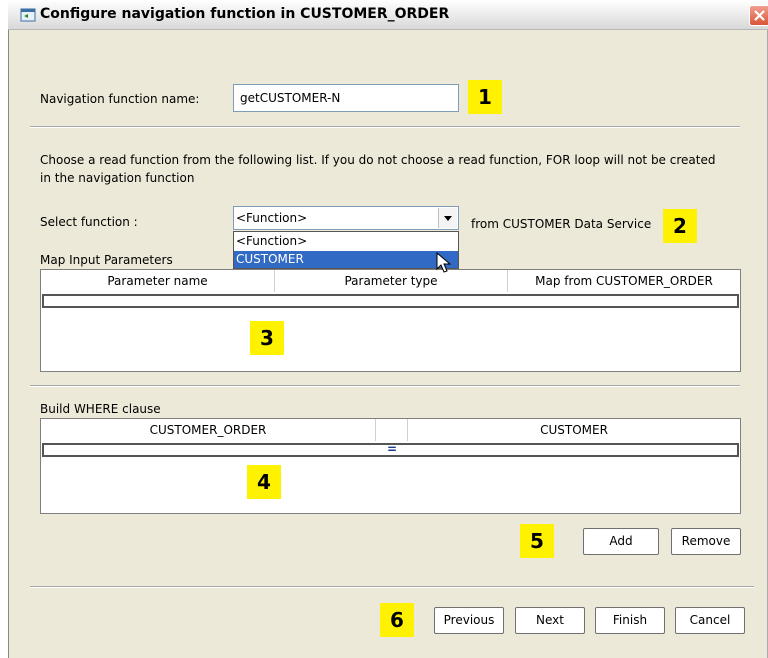  I want to click on dropdown-button, so click(447, 218).